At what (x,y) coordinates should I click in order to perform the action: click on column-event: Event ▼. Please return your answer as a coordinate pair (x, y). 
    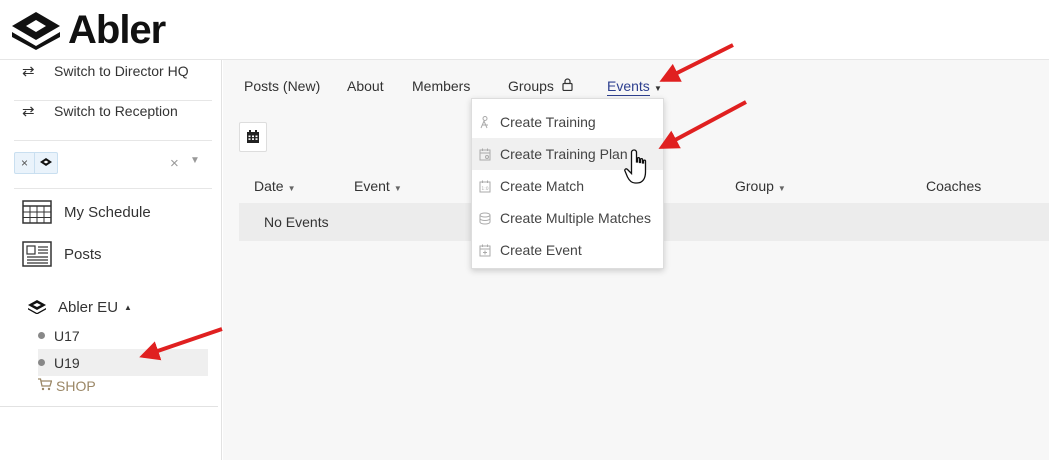
    Looking at the image, I should click on (378, 186).